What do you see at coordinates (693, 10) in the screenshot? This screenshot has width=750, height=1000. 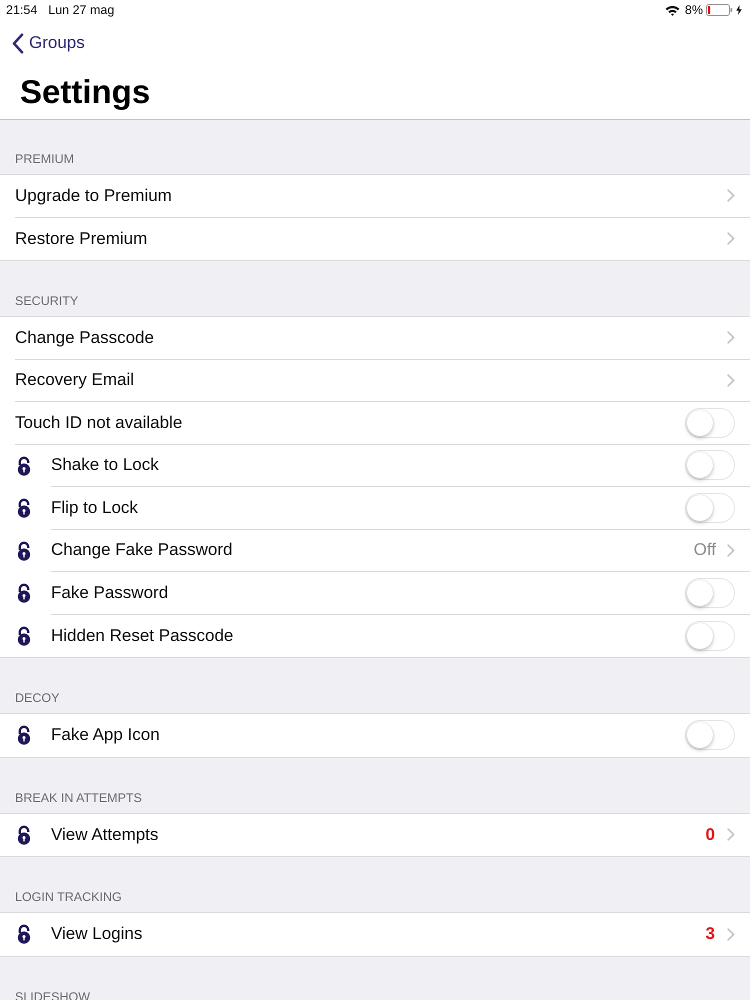 I see `battery-percent: 8%` at bounding box center [693, 10].